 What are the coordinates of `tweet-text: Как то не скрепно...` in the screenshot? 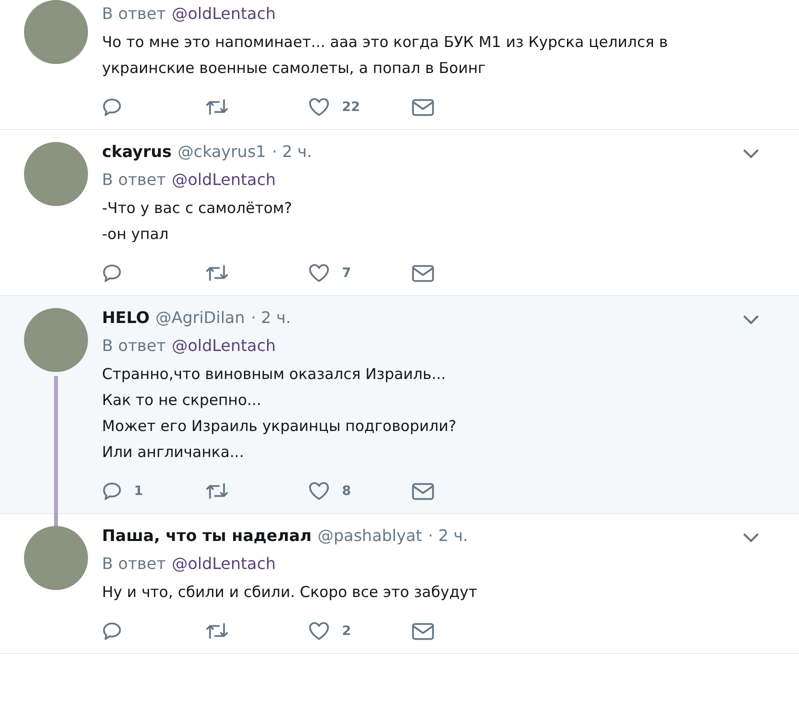 It's located at (182, 400).